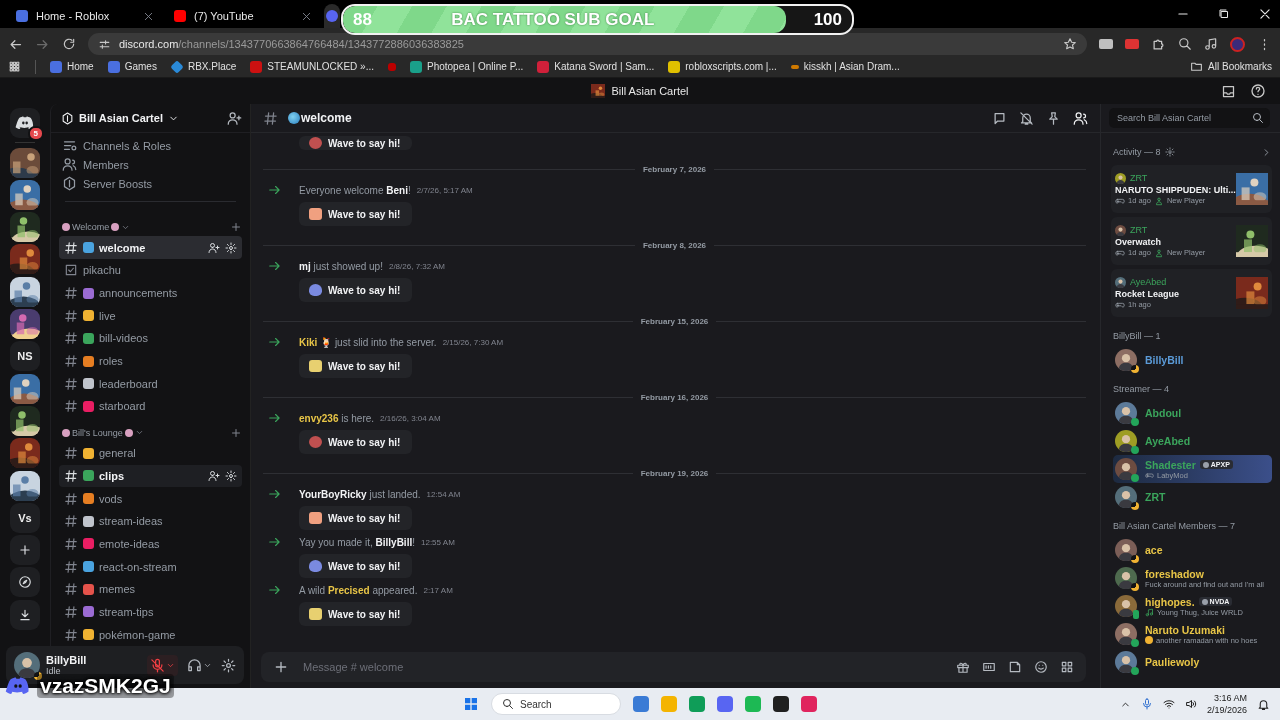 This screenshot has height=720, width=1280. Describe the element at coordinates (1192, 441) in the screenshot. I see `member-item: AyeAbed` at that location.